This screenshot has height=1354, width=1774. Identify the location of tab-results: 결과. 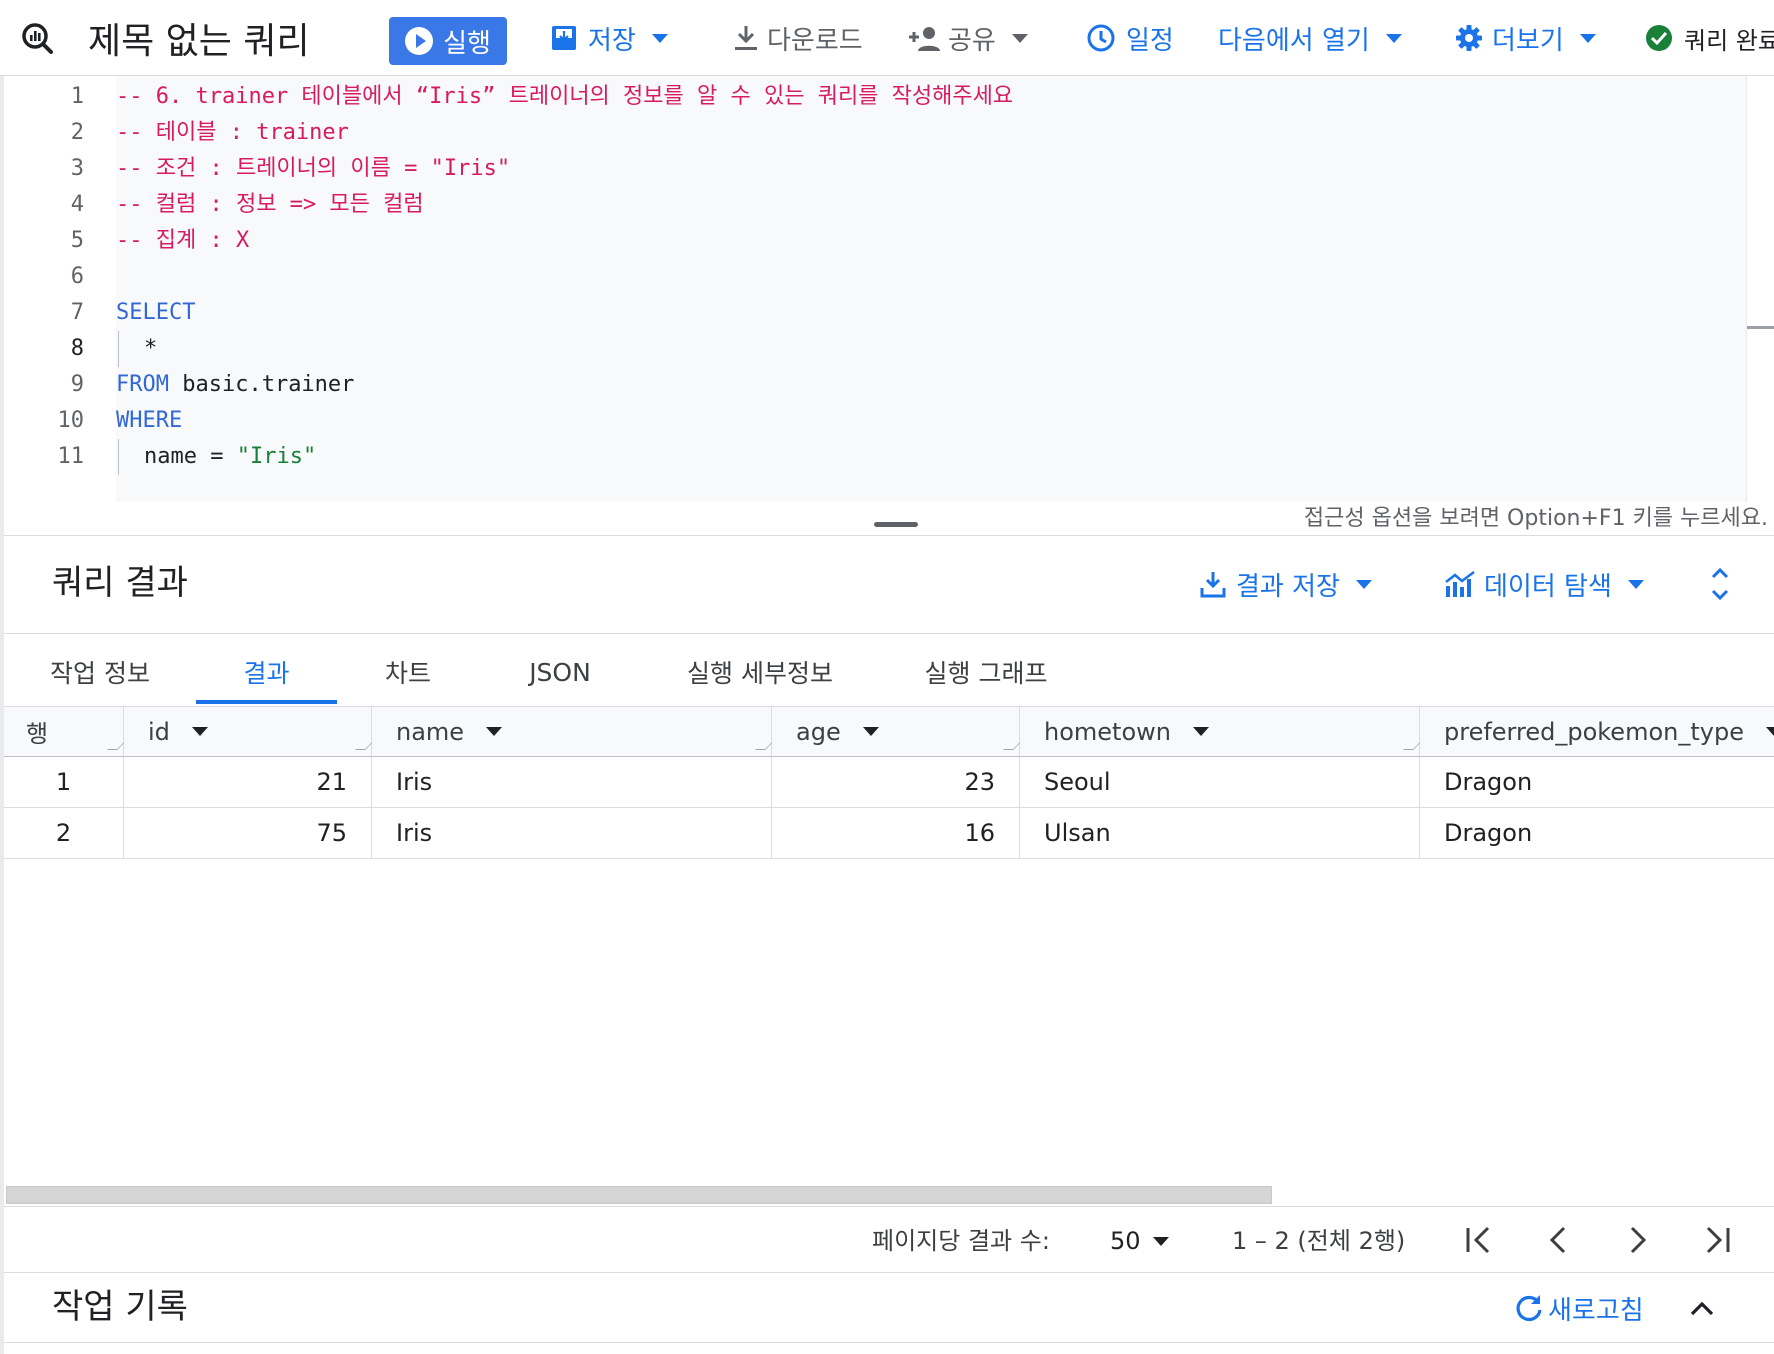
(266, 672).